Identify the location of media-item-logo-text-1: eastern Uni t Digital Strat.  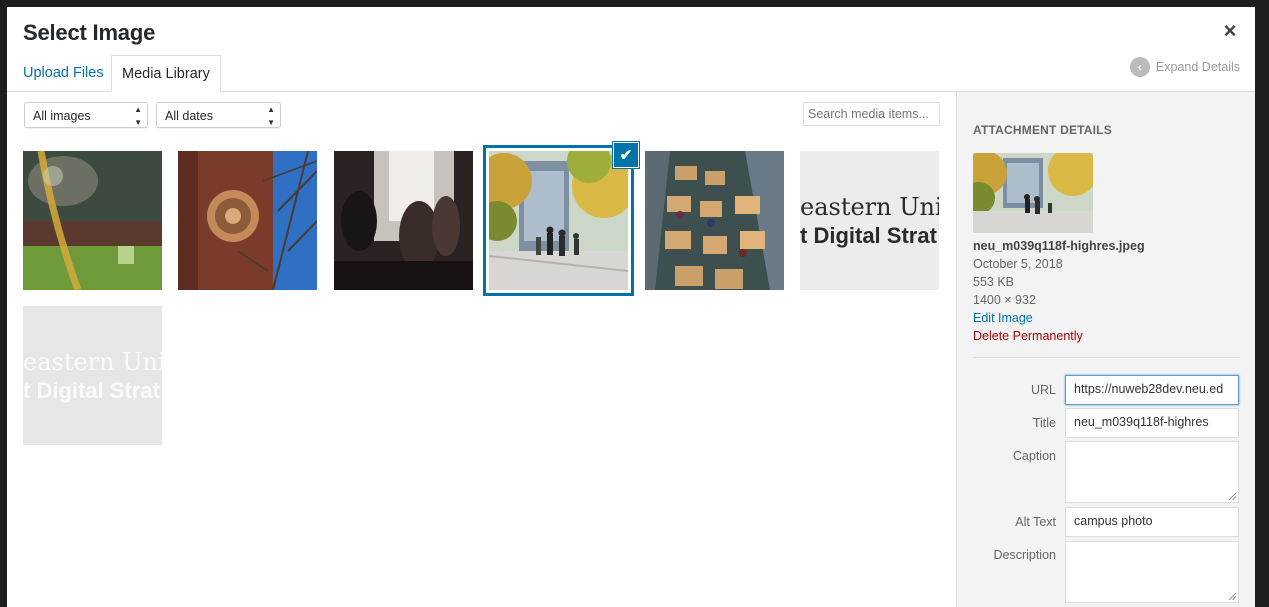
(869, 220).